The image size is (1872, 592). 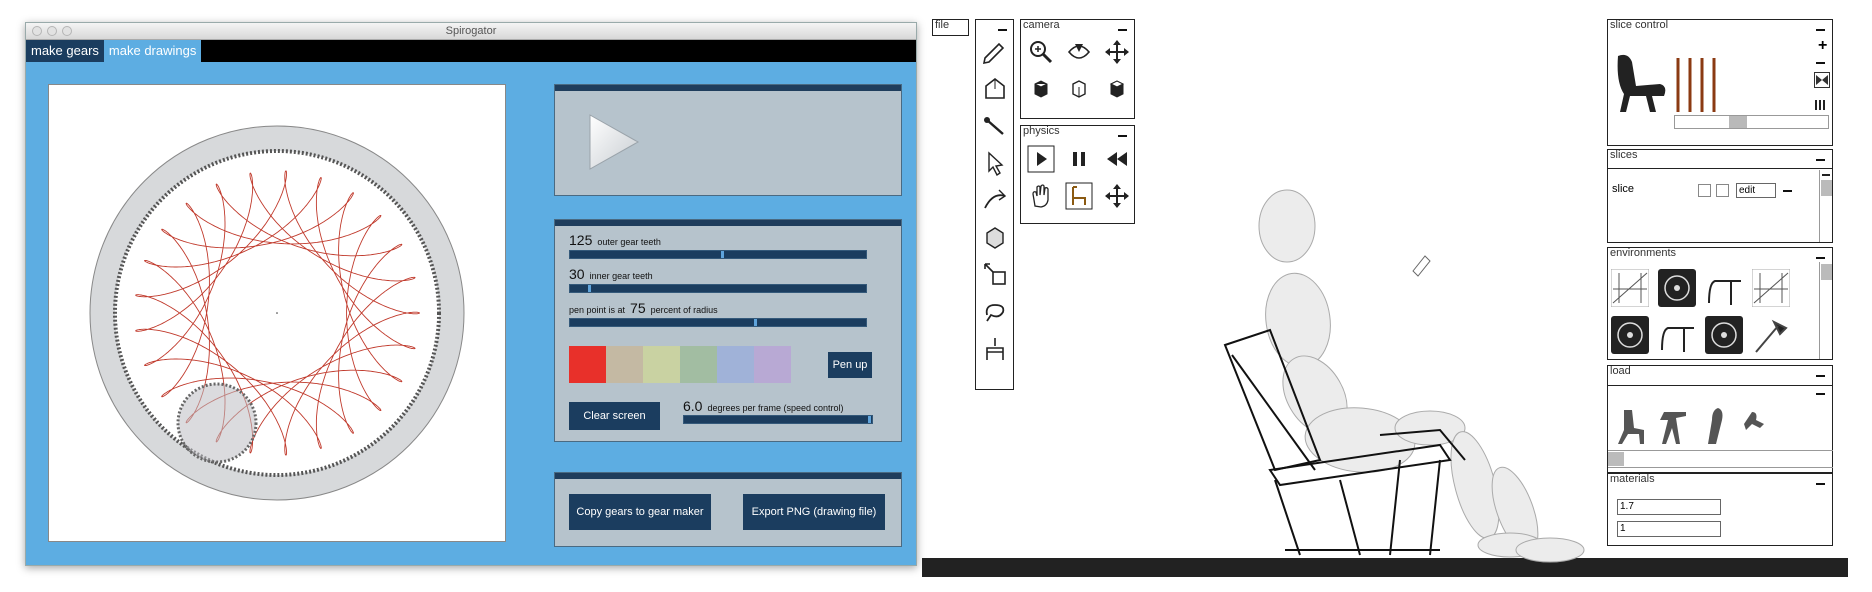 What do you see at coordinates (597, 310) in the screenshot?
I see `pen-point-prefix: pen point is at` at bounding box center [597, 310].